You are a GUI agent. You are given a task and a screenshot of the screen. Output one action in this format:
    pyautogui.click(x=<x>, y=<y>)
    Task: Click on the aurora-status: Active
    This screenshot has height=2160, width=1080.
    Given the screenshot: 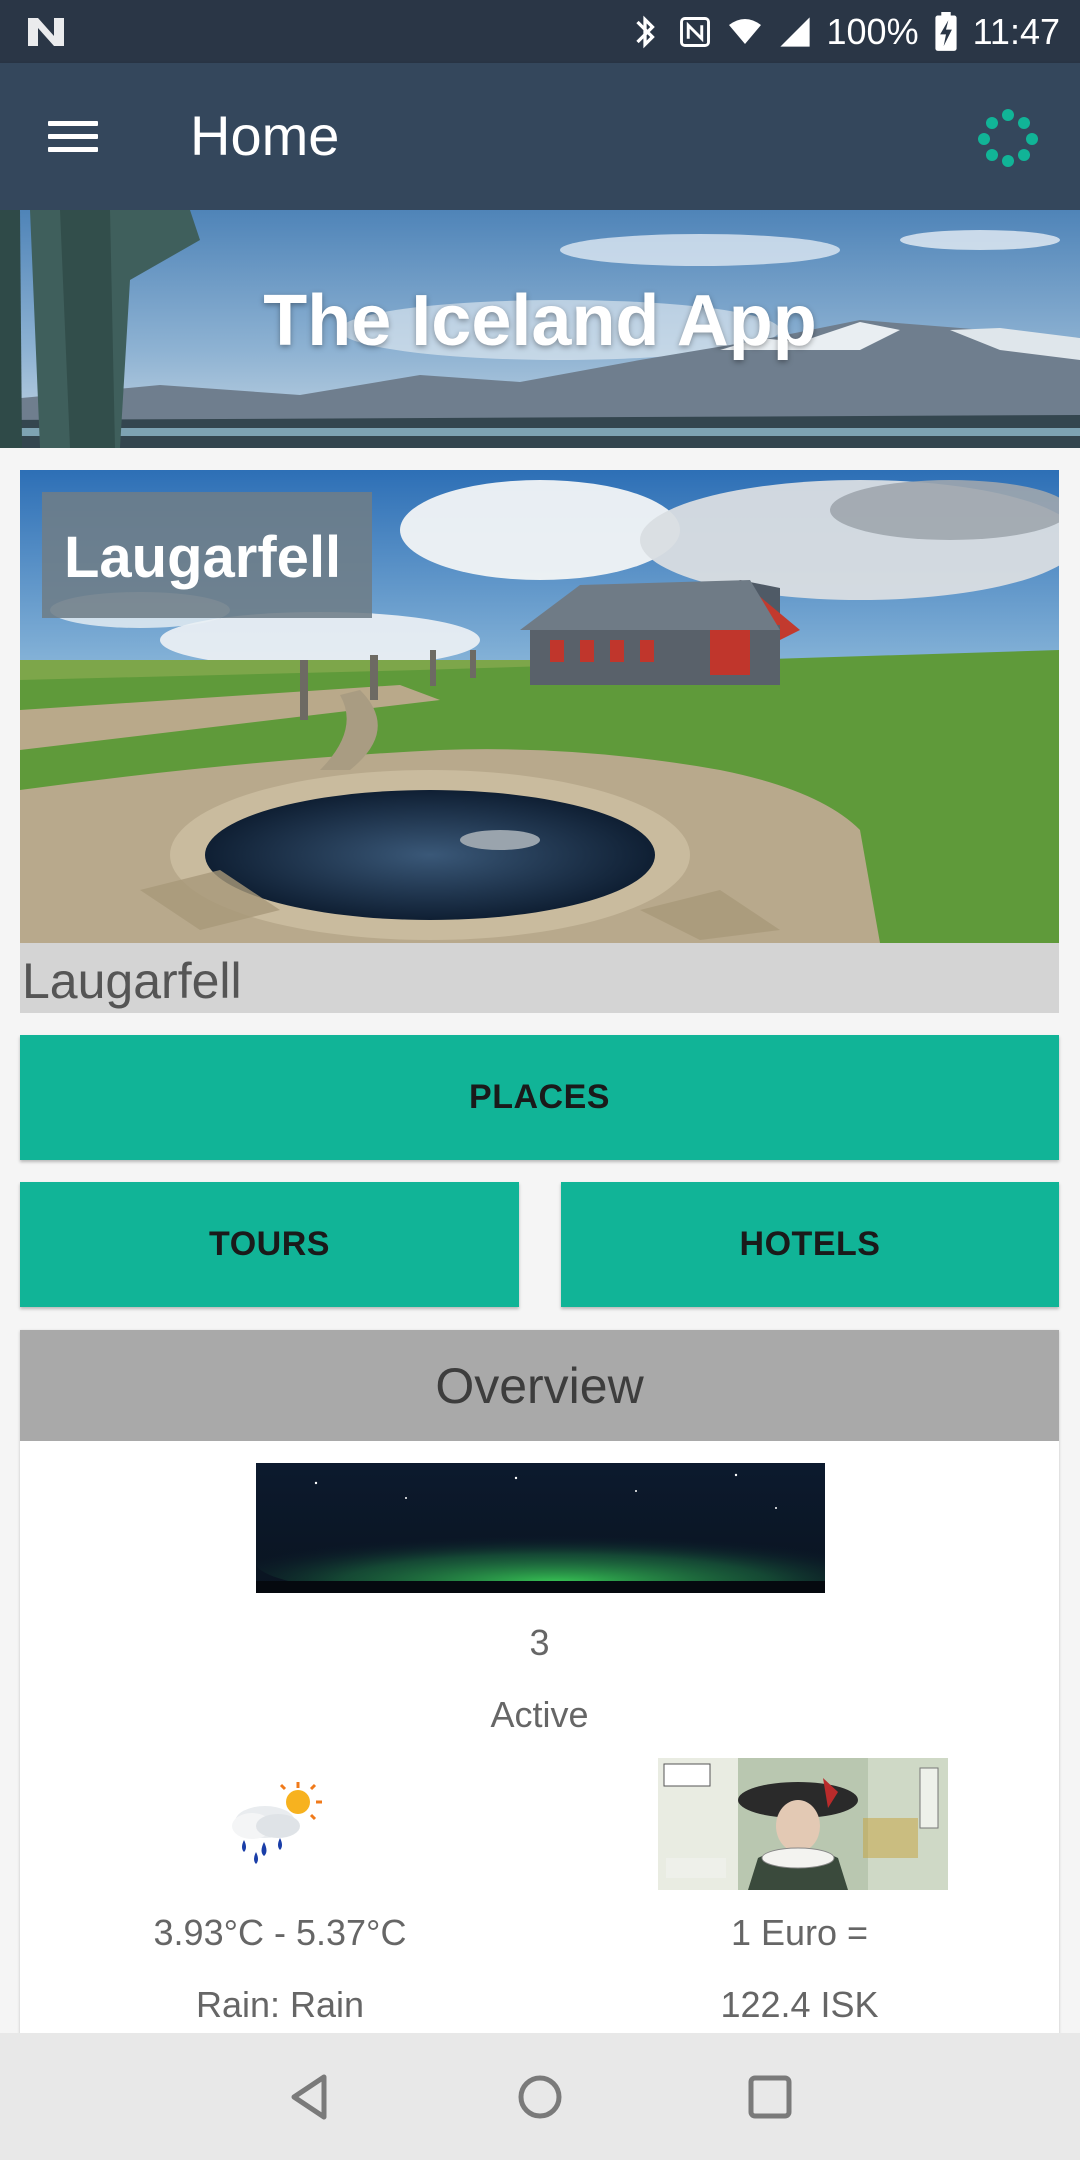 What is the action you would take?
    pyautogui.click(x=539, y=1714)
    